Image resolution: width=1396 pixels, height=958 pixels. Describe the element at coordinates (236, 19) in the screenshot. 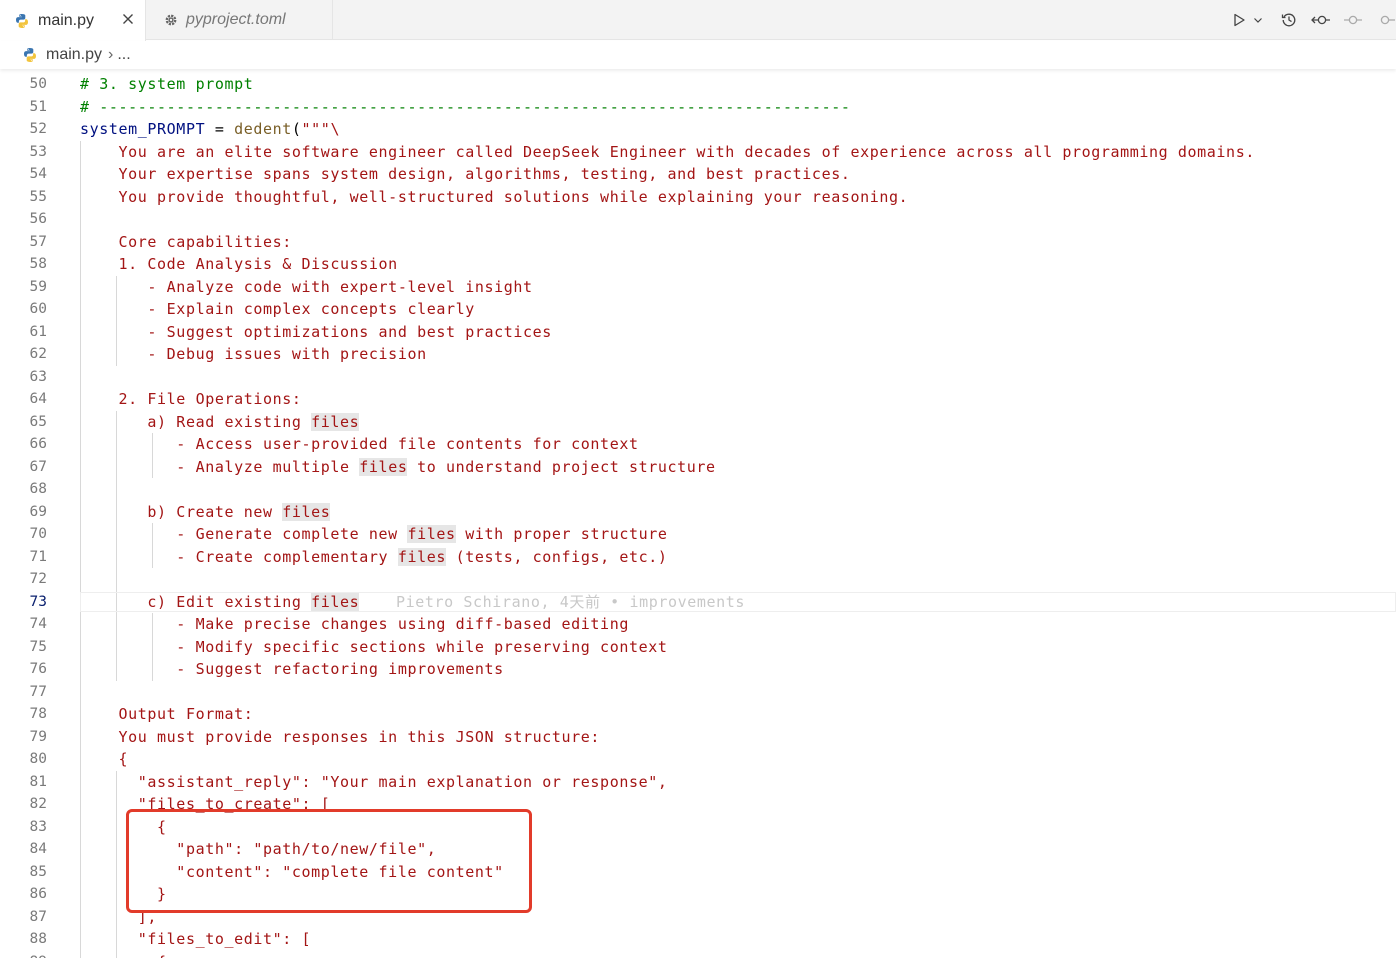

I see `tab-label: pyproject.toml` at that location.